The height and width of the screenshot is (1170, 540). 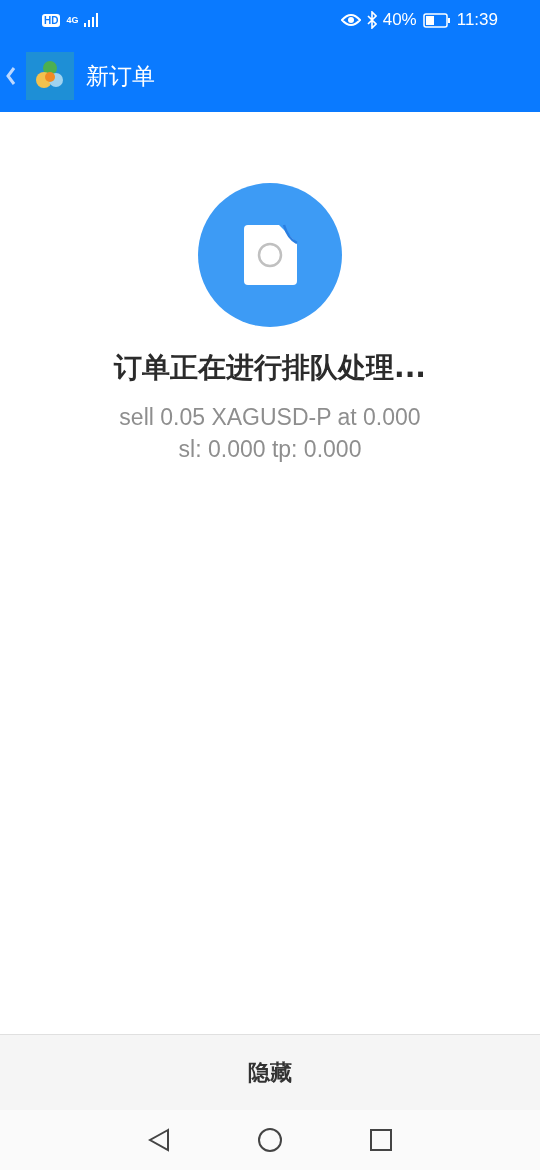 I want to click on eye-icon, so click(x=350, y=20).